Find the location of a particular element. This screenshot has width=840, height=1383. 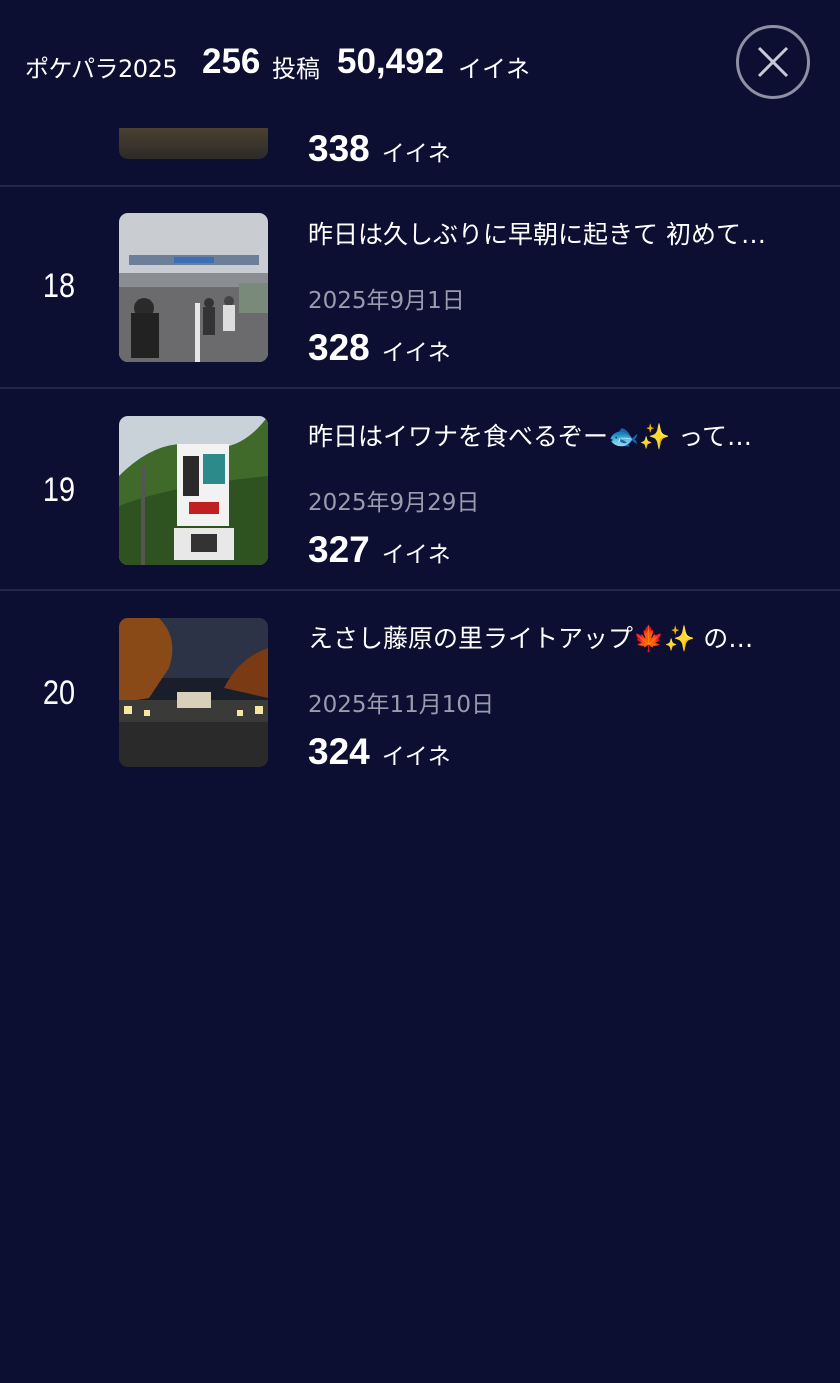

close-icon is located at coordinates (773, 62).